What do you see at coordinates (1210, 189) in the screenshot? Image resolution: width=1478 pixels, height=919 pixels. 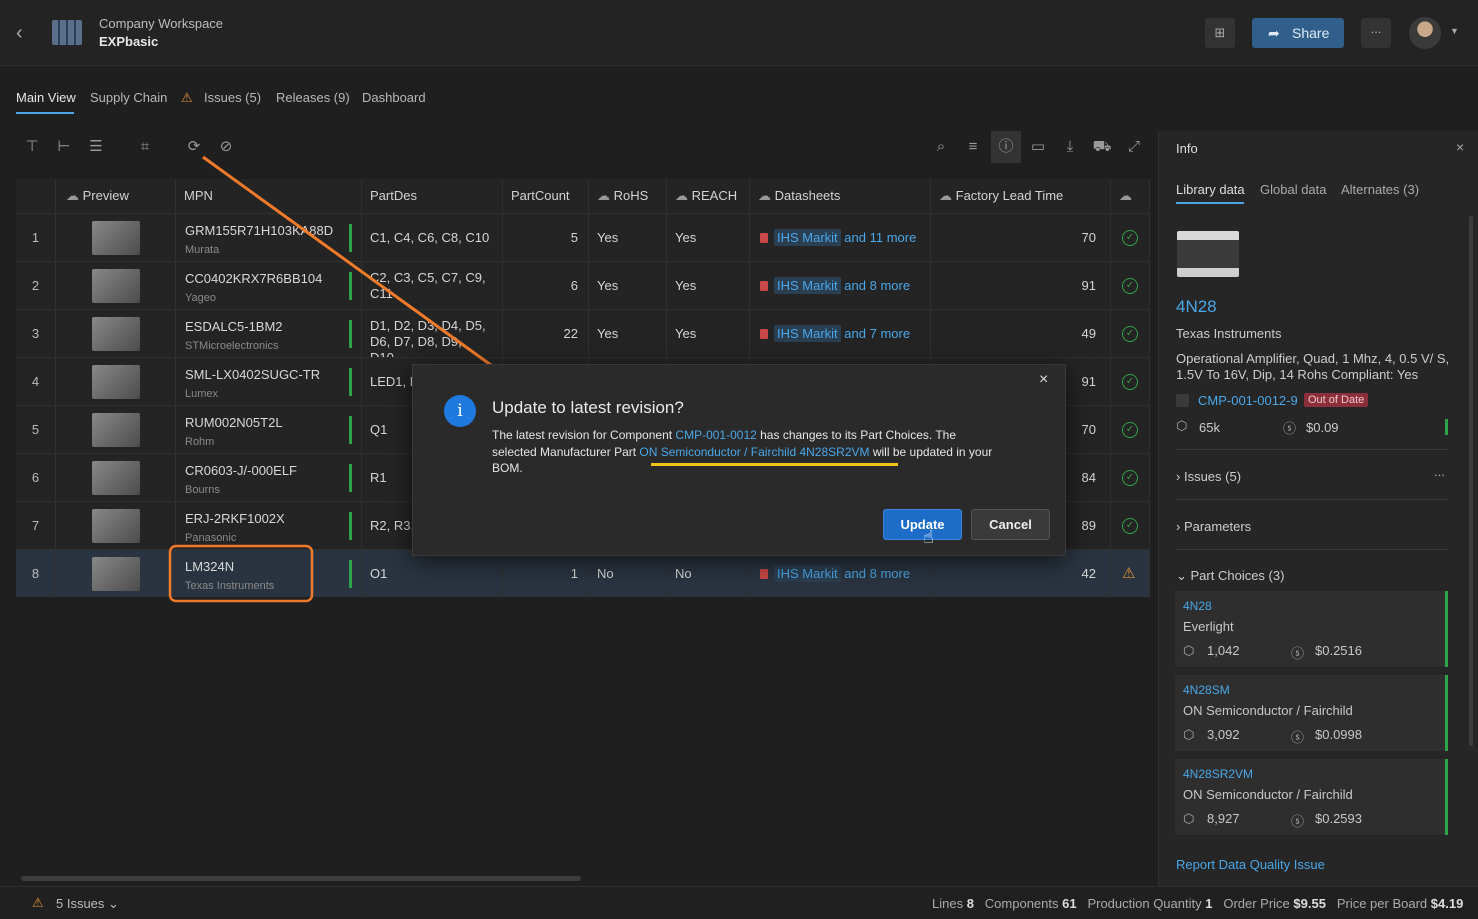 I see `info-tab-library: Library data` at bounding box center [1210, 189].